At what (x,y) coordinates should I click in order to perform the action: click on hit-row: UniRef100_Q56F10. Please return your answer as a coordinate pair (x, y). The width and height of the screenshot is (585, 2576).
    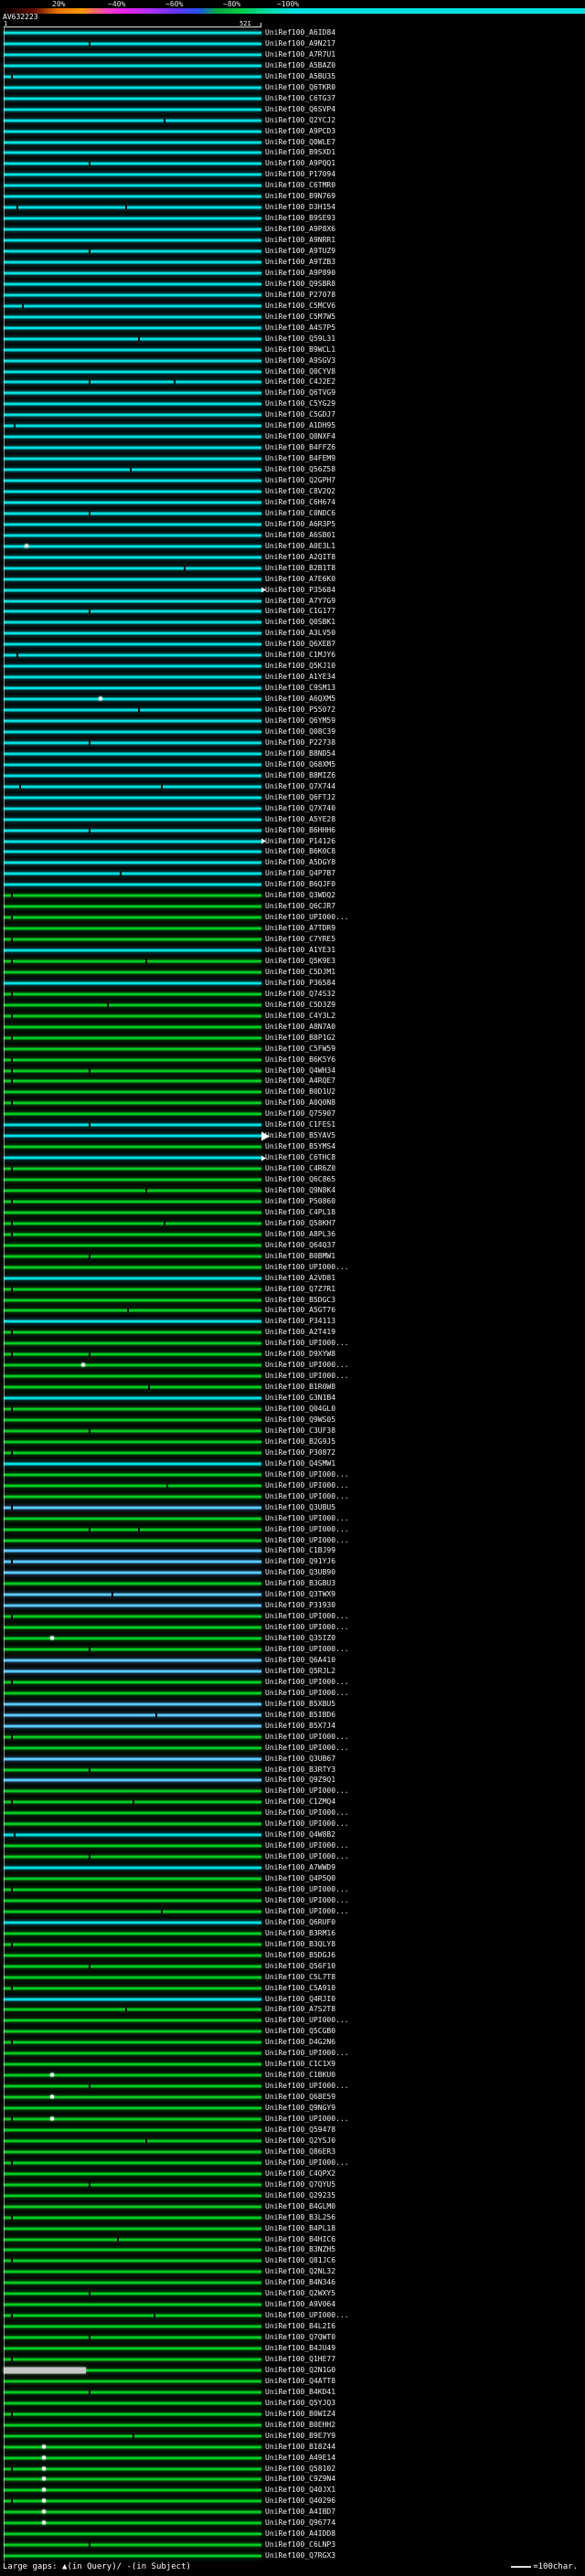
    Looking at the image, I should click on (293, 1966).